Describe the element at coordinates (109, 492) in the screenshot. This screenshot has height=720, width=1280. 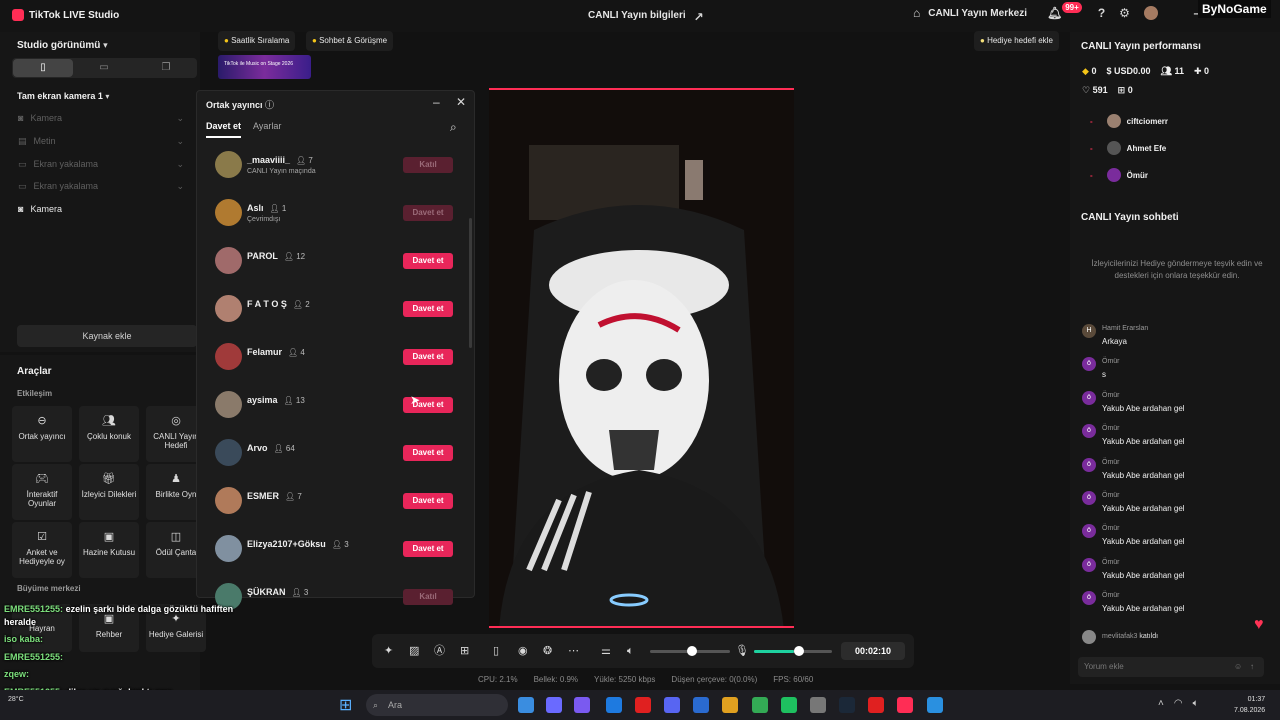
I see `tool-gift: 🎁︎ İzleyici Dilekleri` at that location.